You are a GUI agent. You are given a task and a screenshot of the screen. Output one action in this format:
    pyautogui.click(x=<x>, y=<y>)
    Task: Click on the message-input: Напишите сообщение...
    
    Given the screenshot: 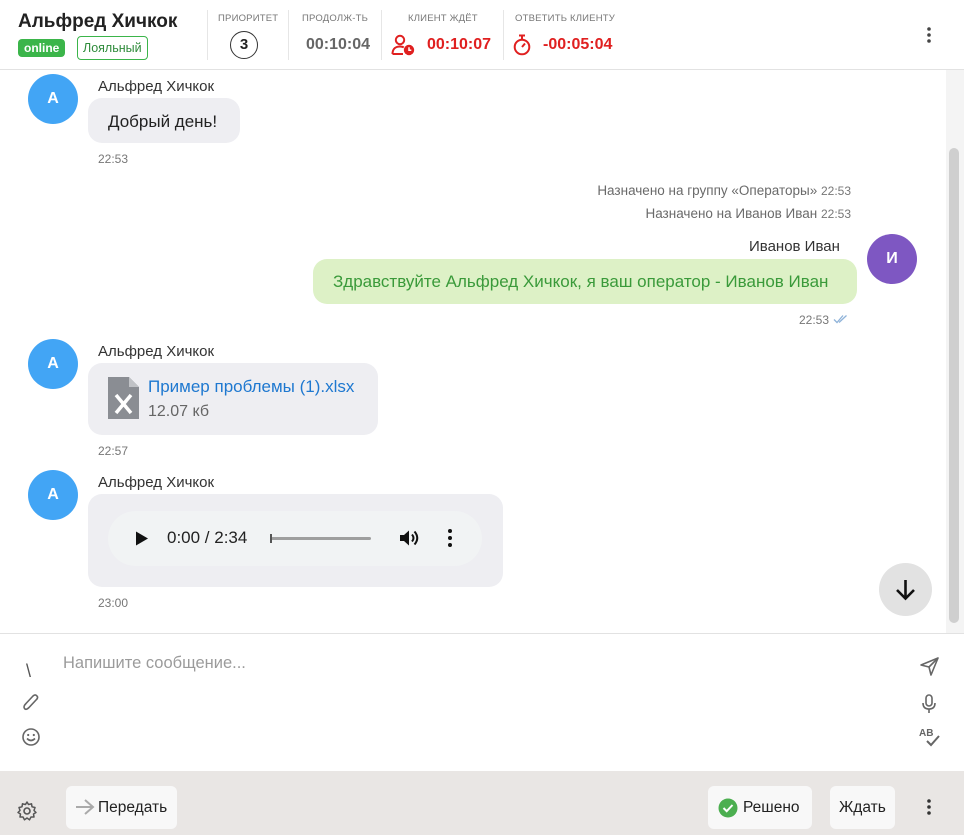 What is the action you would take?
    pyautogui.click(x=154, y=663)
    